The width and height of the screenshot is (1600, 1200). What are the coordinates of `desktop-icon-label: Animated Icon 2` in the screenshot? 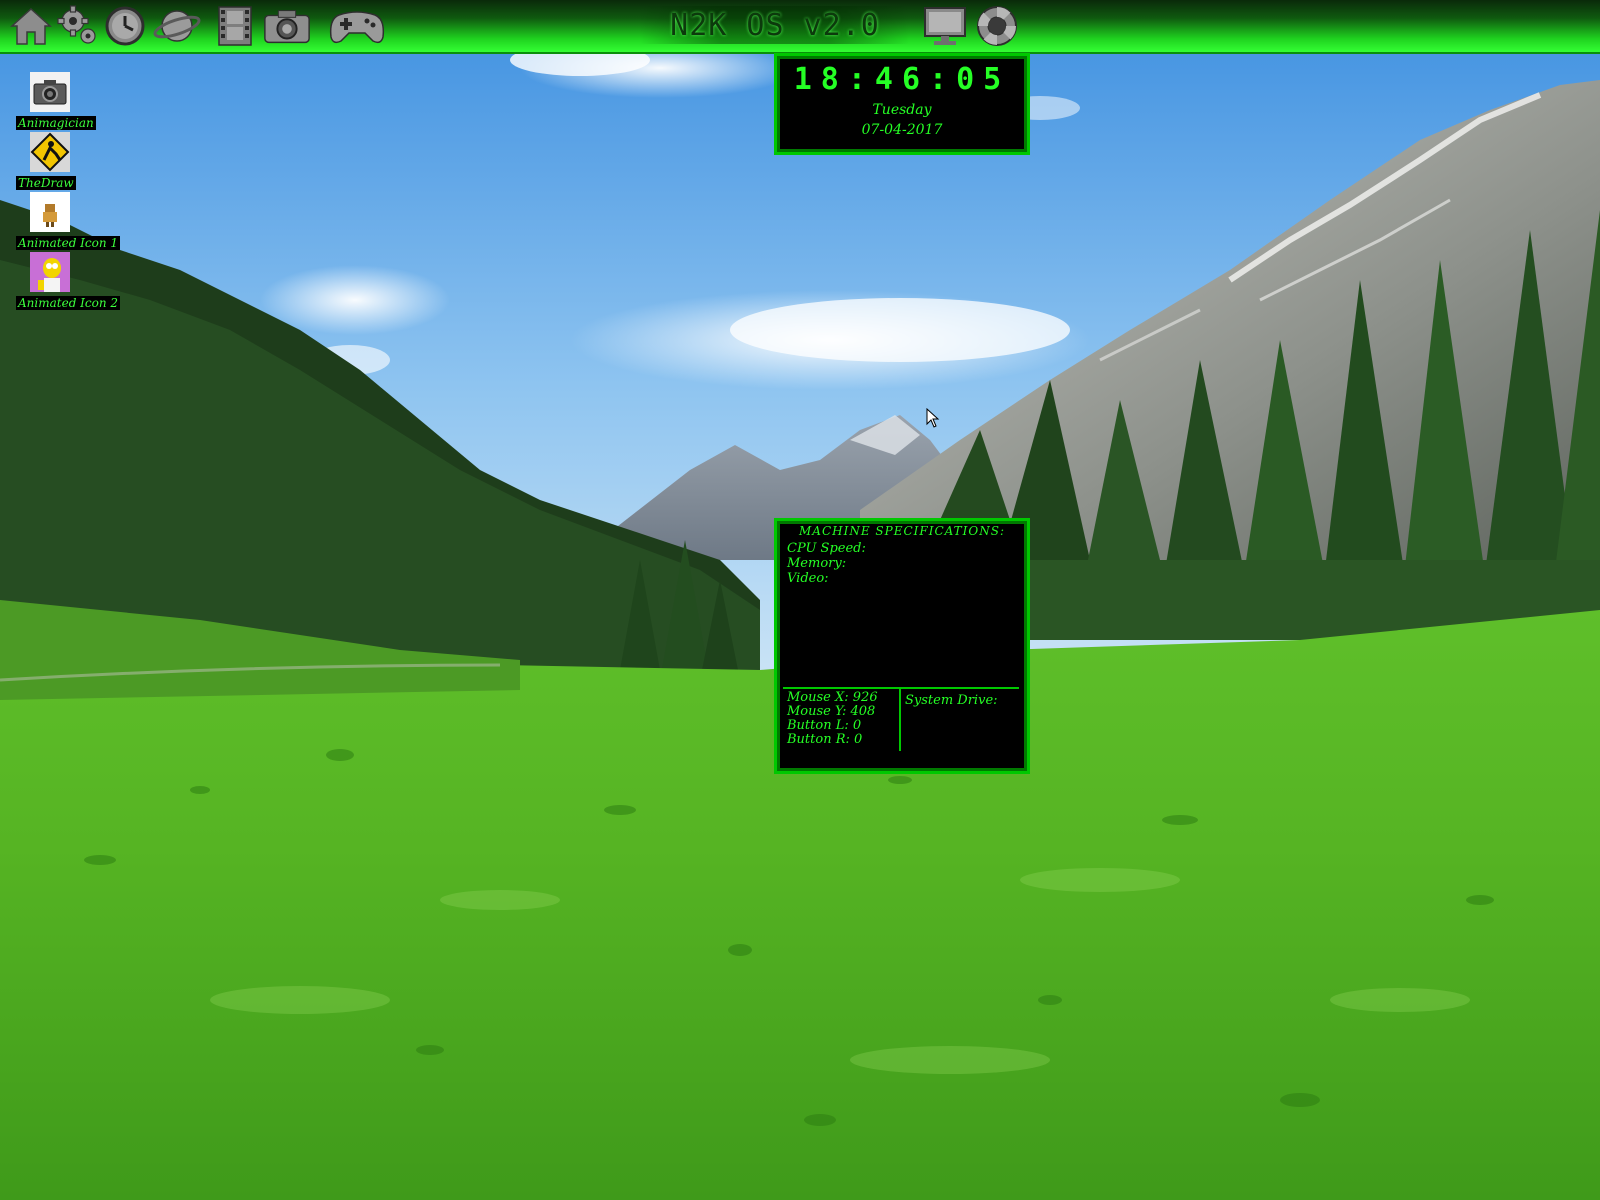 It's located at (68, 303).